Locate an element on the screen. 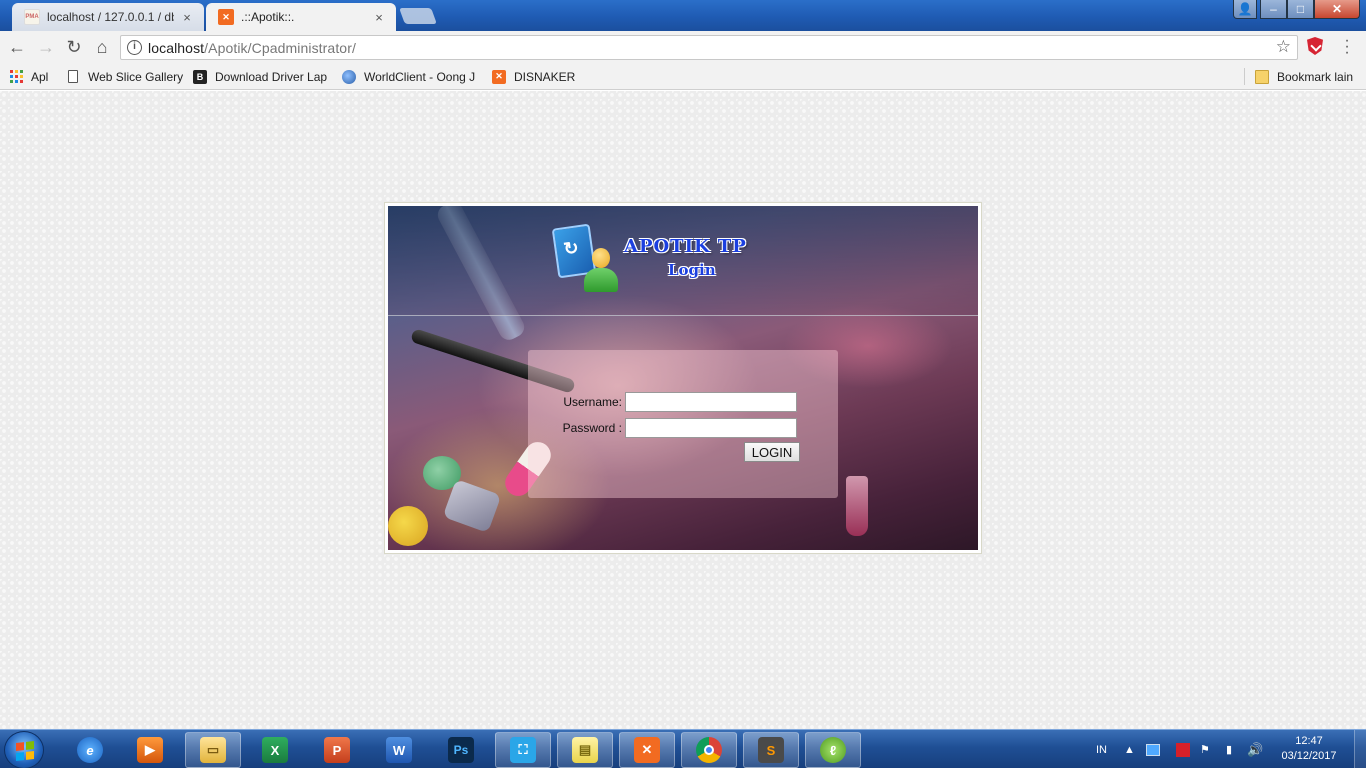  login-subtitle: Login is located at coordinates (692, 270).